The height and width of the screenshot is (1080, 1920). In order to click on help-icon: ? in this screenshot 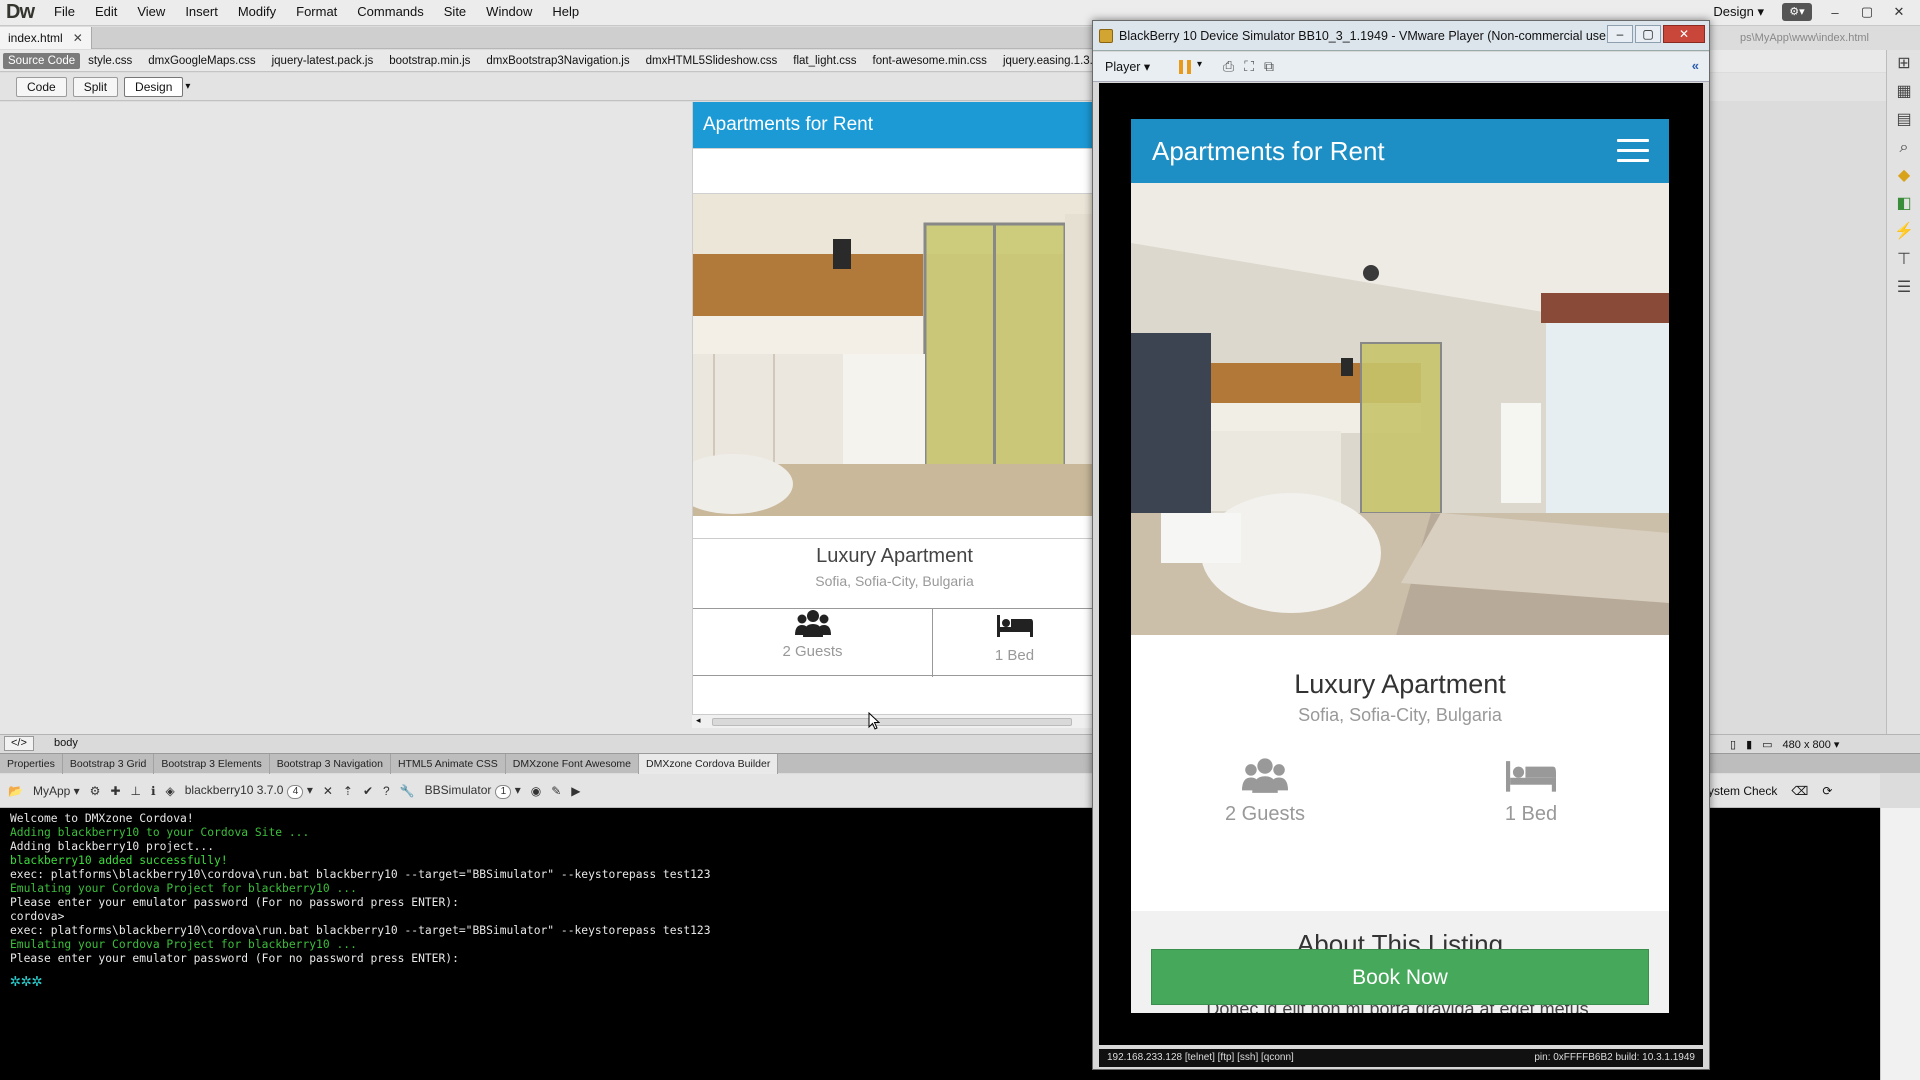, I will do `click(386, 791)`.